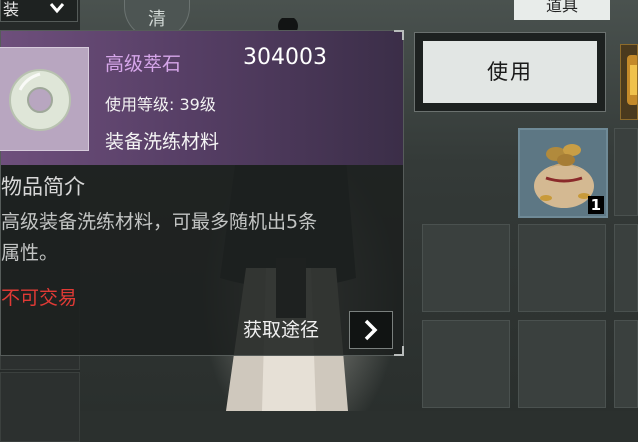 This screenshot has width=638, height=442. I want to click on equipment-dropdown: 装, so click(39, 11).